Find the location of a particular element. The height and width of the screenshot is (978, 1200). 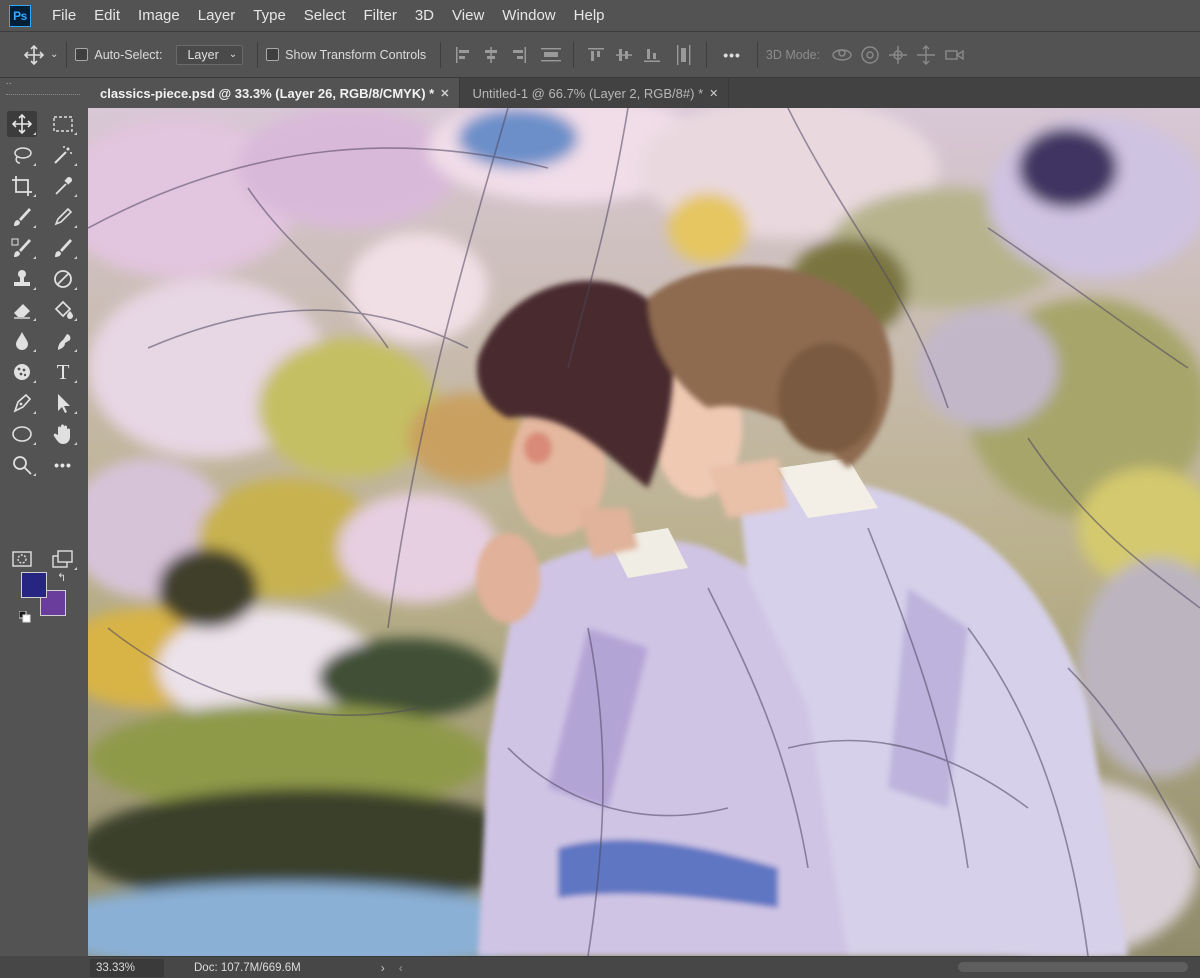

history-brush-icon is located at coordinates (63, 248).